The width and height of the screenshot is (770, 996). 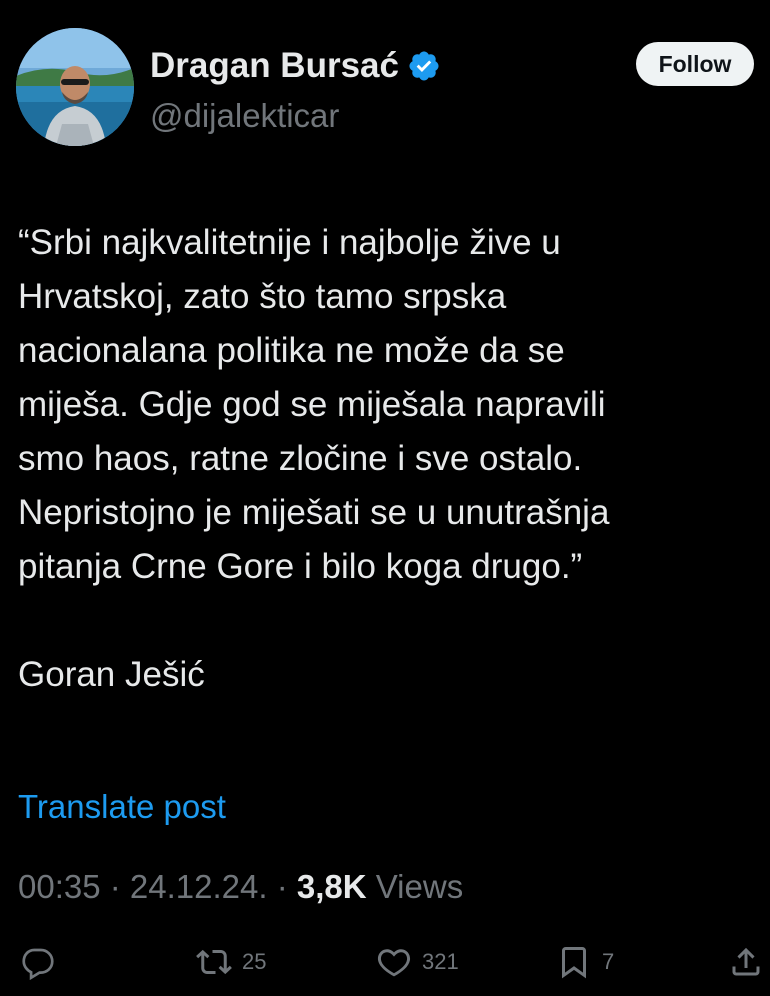 What do you see at coordinates (122, 807) in the screenshot?
I see `translate-post-link: Translate post` at bounding box center [122, 807].